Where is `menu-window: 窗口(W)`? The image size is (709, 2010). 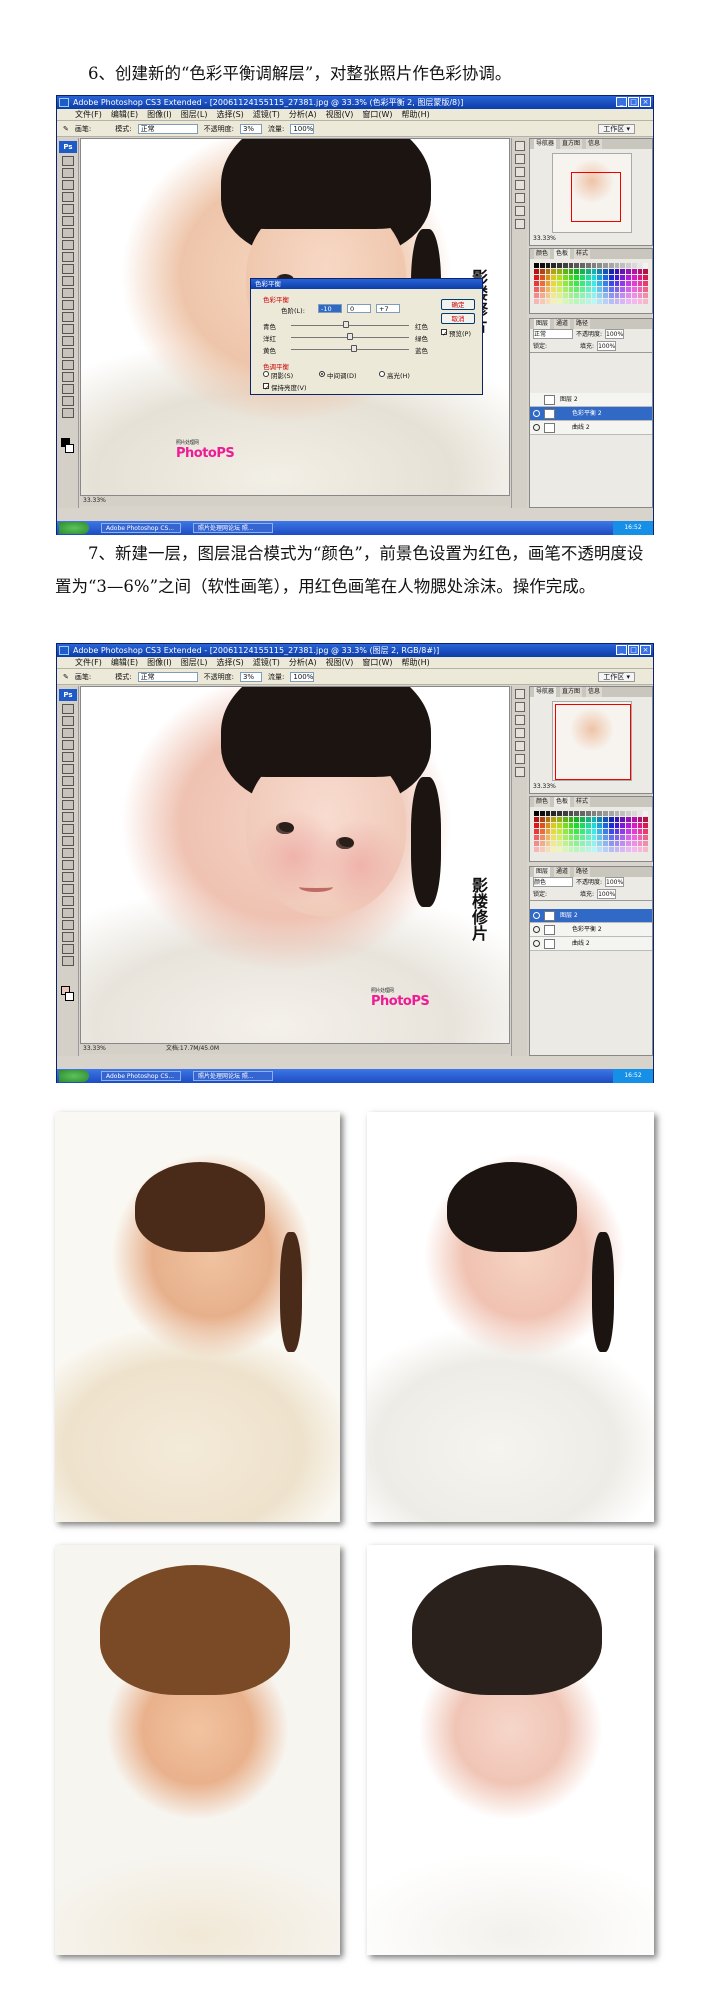 menu-window: 窗口(W) is located at coordinates (377, 114).